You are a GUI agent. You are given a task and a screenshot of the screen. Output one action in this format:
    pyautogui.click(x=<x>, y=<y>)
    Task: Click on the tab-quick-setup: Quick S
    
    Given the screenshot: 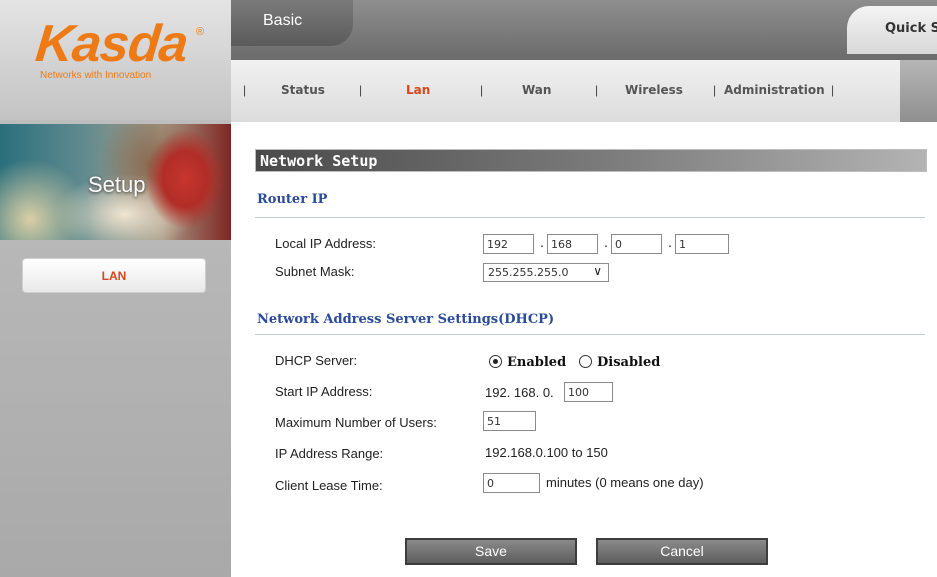 What is the action you would take?
    pyautogui.click(x=892, y=30)
    